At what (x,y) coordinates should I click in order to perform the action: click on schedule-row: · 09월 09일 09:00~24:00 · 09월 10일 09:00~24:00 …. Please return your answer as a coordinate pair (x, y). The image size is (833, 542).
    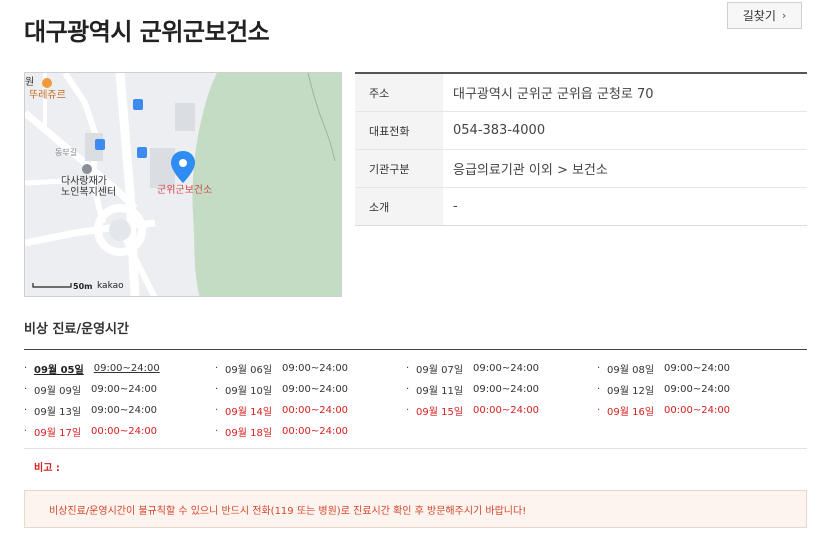
    Looking at the image, I should click on (415, 389).